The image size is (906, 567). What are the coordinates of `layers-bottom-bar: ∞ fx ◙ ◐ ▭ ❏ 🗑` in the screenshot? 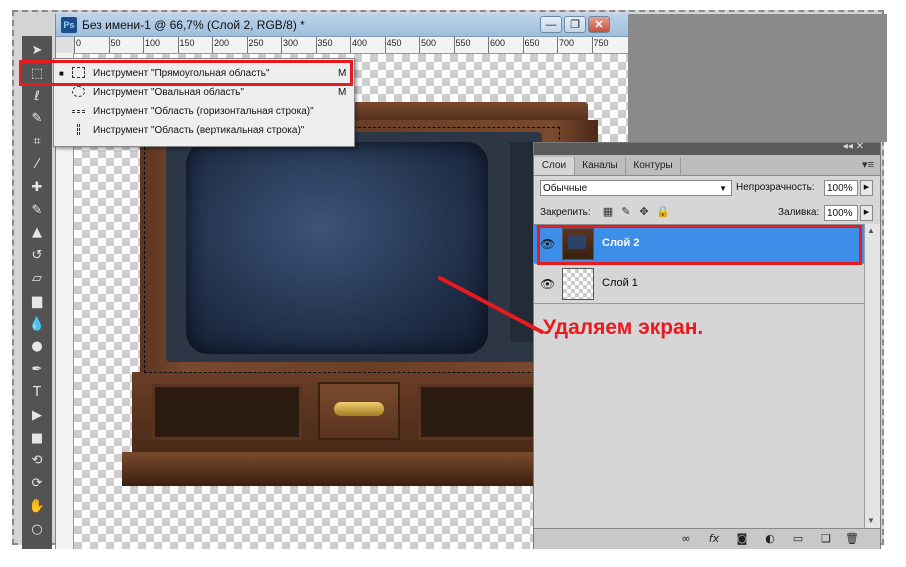 It's located at (707, 538).